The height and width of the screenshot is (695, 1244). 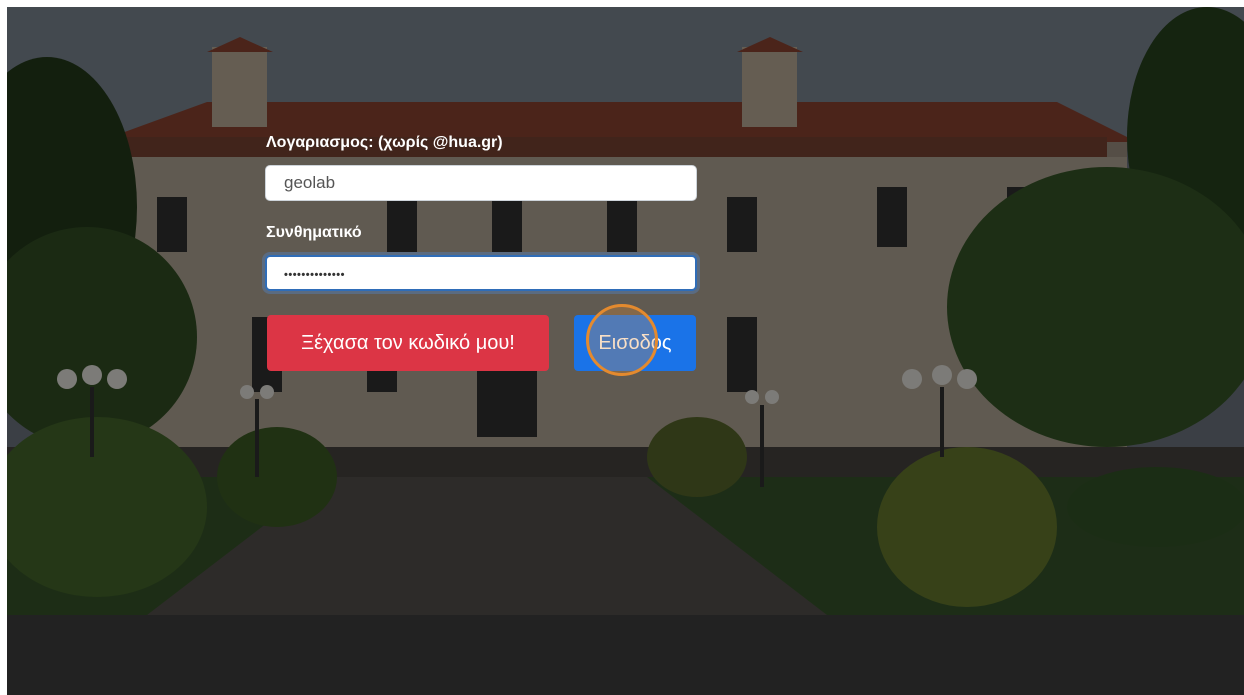 I want to click on account-label: Λογαριασμος: (χωρίς @hua.gr), so click(x=384, y=142).